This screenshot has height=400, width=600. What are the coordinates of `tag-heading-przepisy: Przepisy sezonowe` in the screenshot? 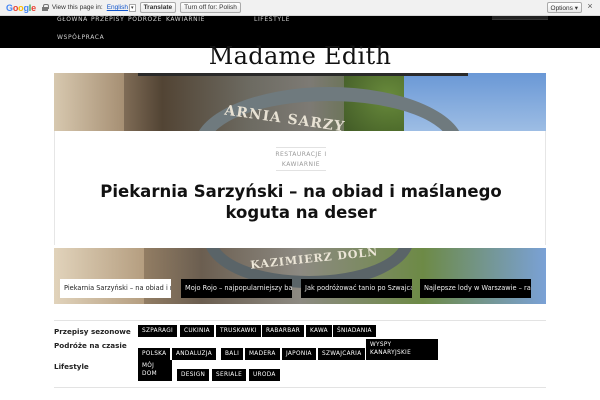 It's located at (92, 331).